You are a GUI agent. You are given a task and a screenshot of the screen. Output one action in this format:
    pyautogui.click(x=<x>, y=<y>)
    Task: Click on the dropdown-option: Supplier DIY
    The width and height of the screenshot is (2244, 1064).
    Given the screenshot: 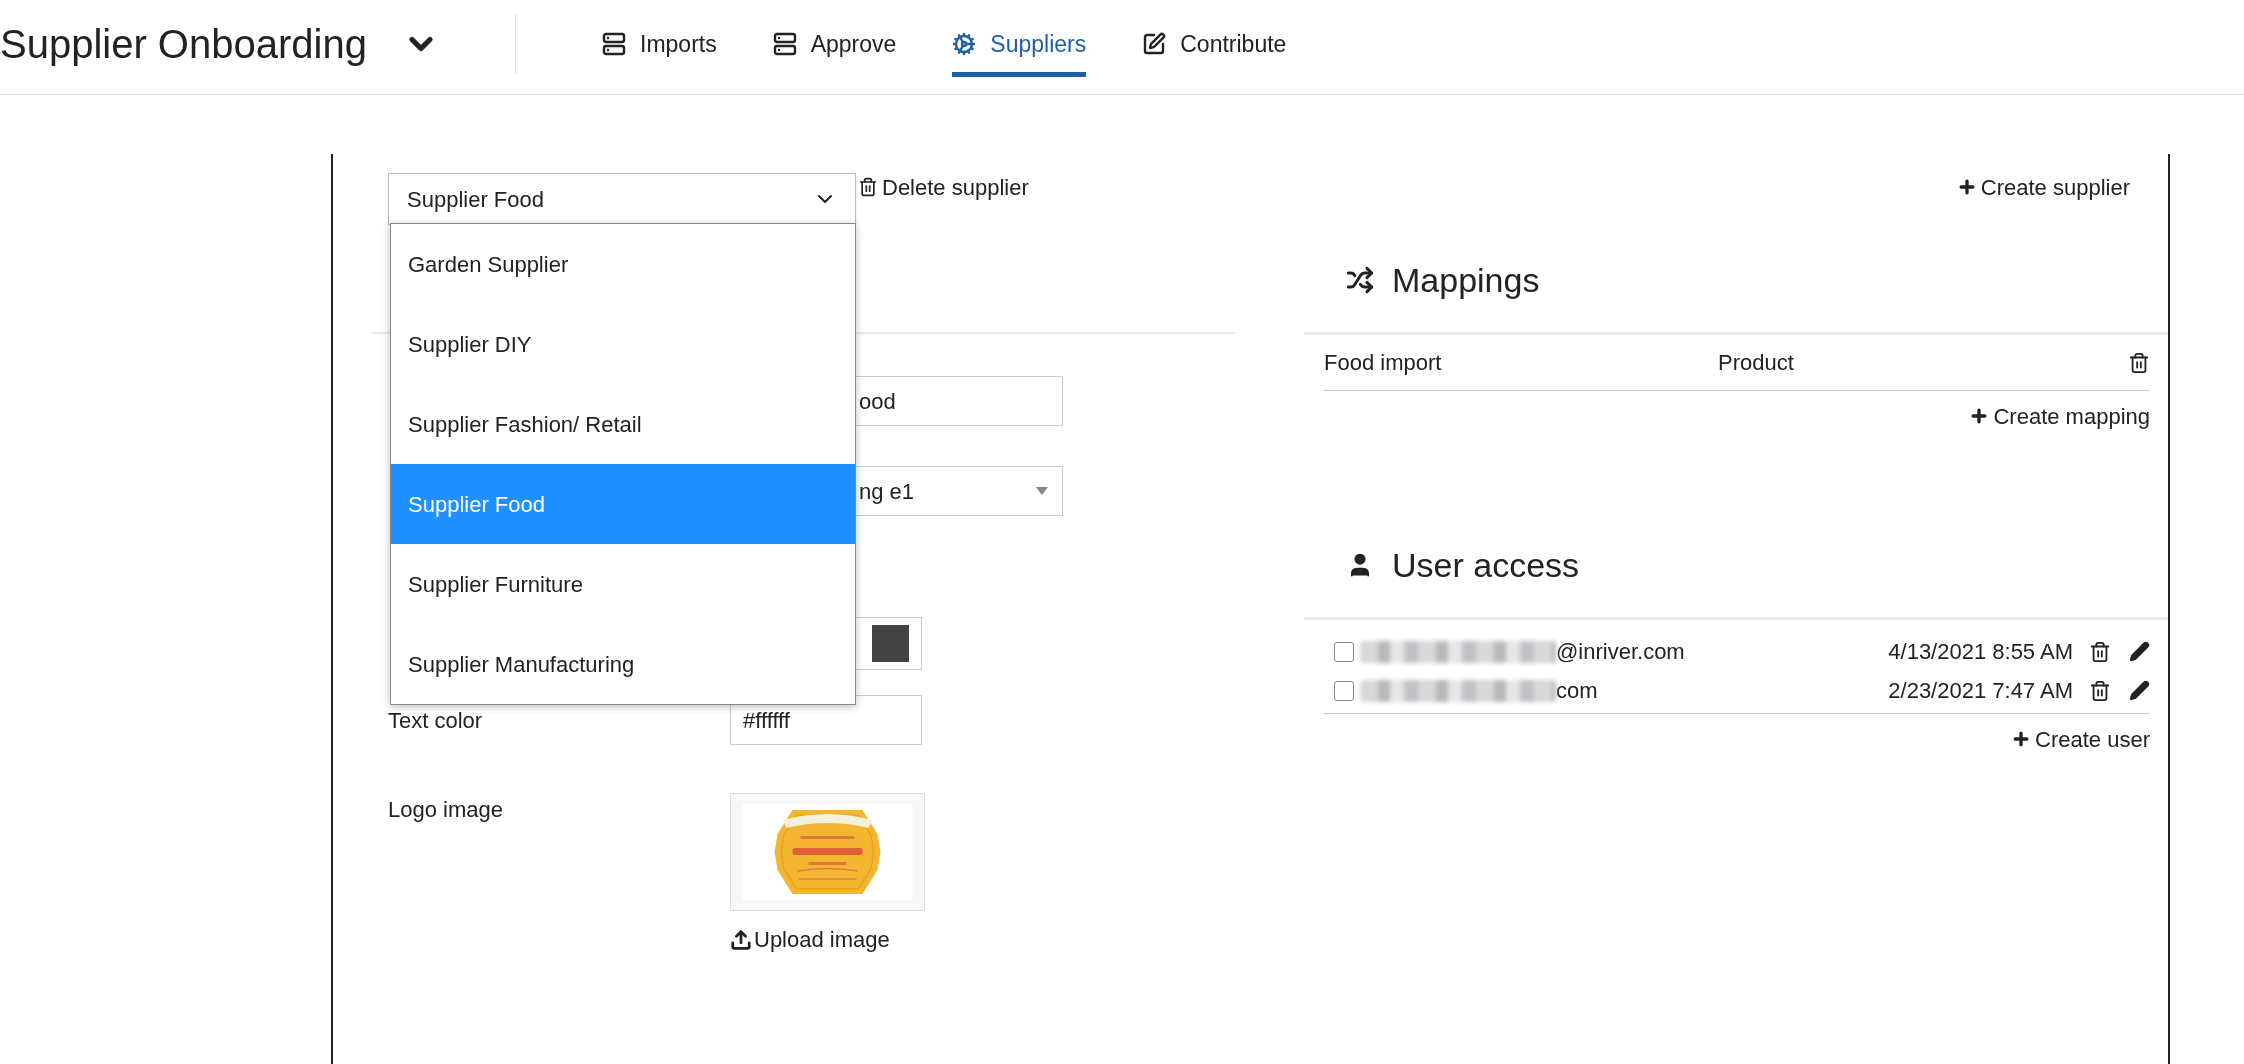 What is the action you would take?
    pyautogui.click(x=623, y=344)
    